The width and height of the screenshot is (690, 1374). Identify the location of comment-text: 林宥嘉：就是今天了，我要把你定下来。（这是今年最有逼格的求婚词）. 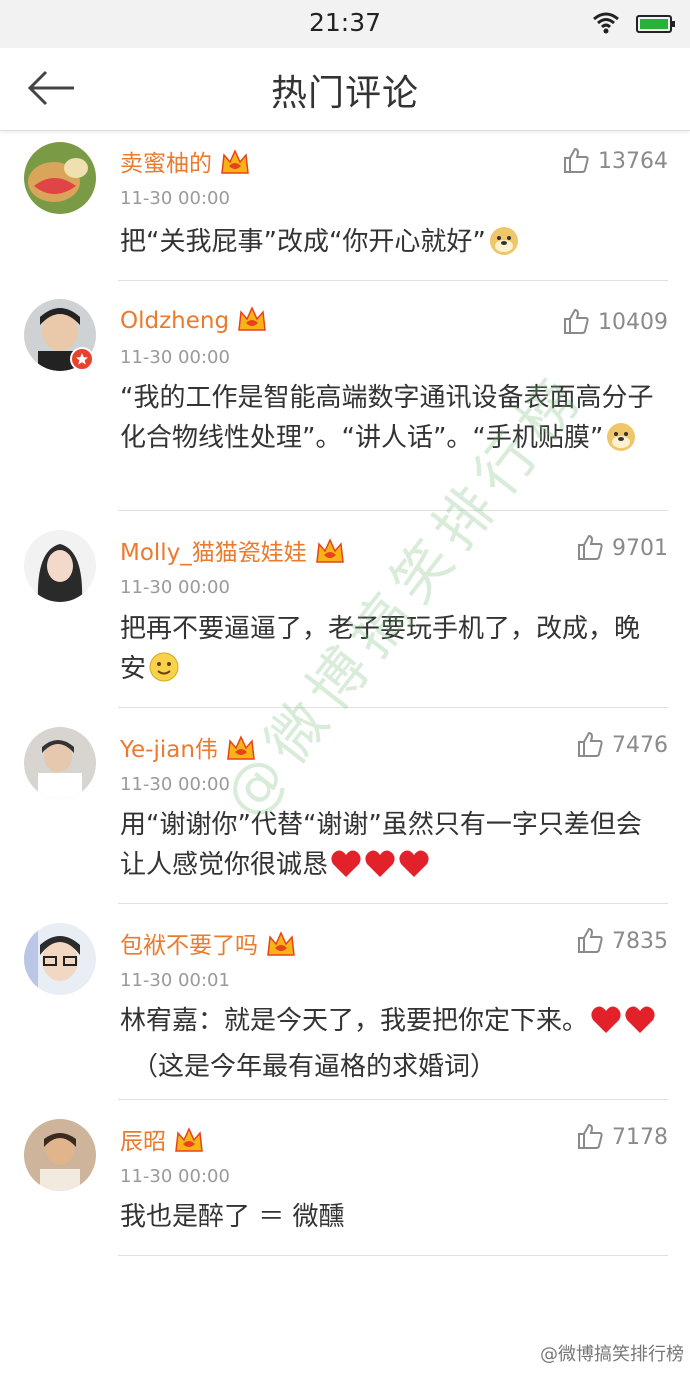
(390, 1044).